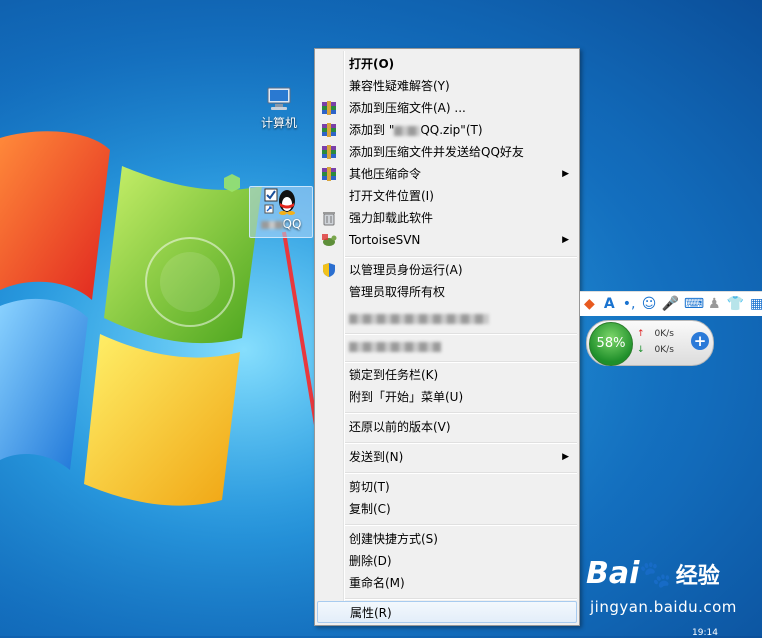 This screenshot has height=638, width=762. What do you see at coordinates (697, 576) in the screenshot?
I see `watermark-brand-cn: 经验` at bounding box center [697, 576].